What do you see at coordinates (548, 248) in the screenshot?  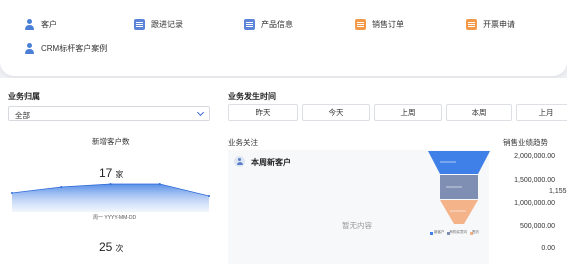 I see `y-tick-0: 0.00` at bounding box center [548, 248].